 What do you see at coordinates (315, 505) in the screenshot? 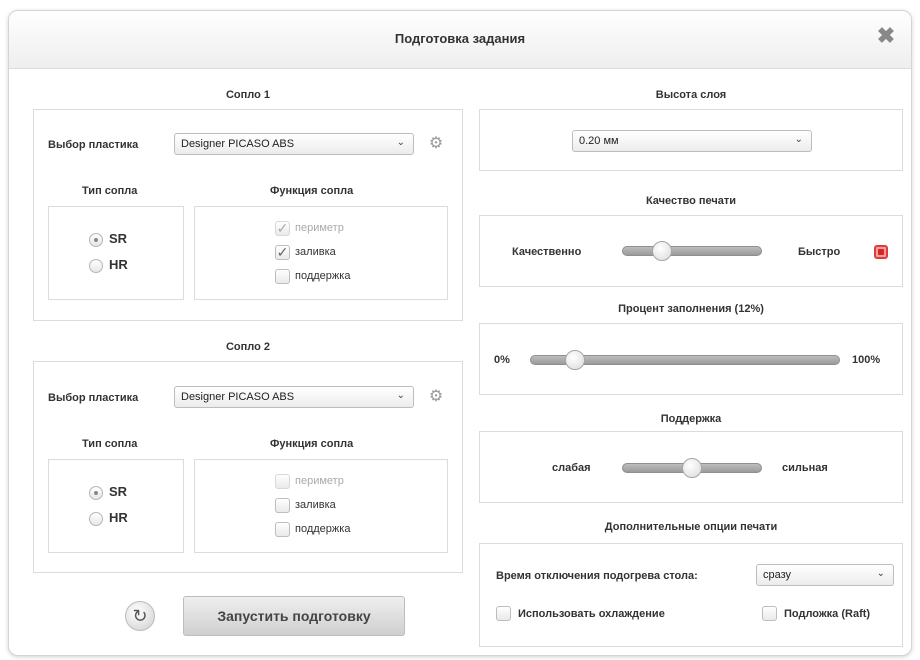
I see `nozzle2-fill-label: заливка` at bounding box center [315, 505].